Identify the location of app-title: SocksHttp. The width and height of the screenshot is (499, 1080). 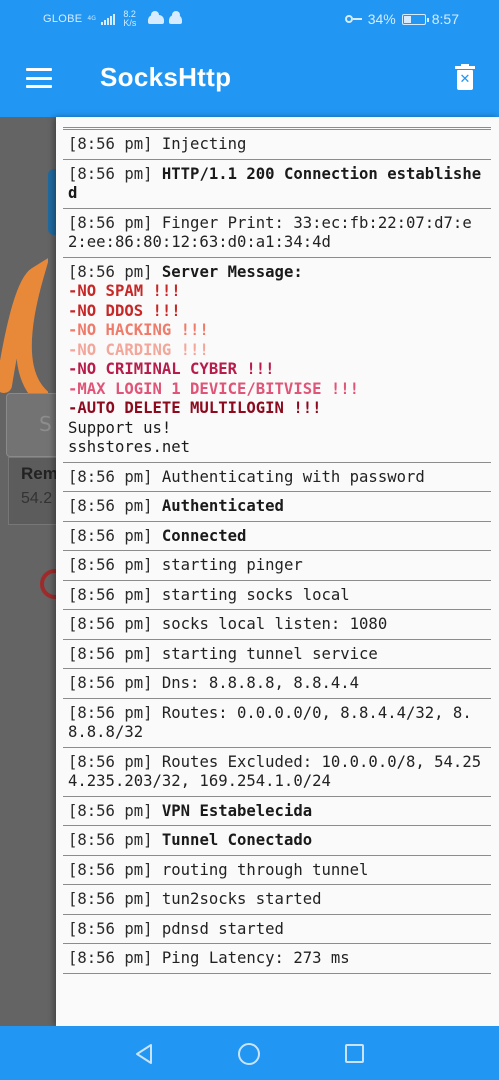
(166, 77).